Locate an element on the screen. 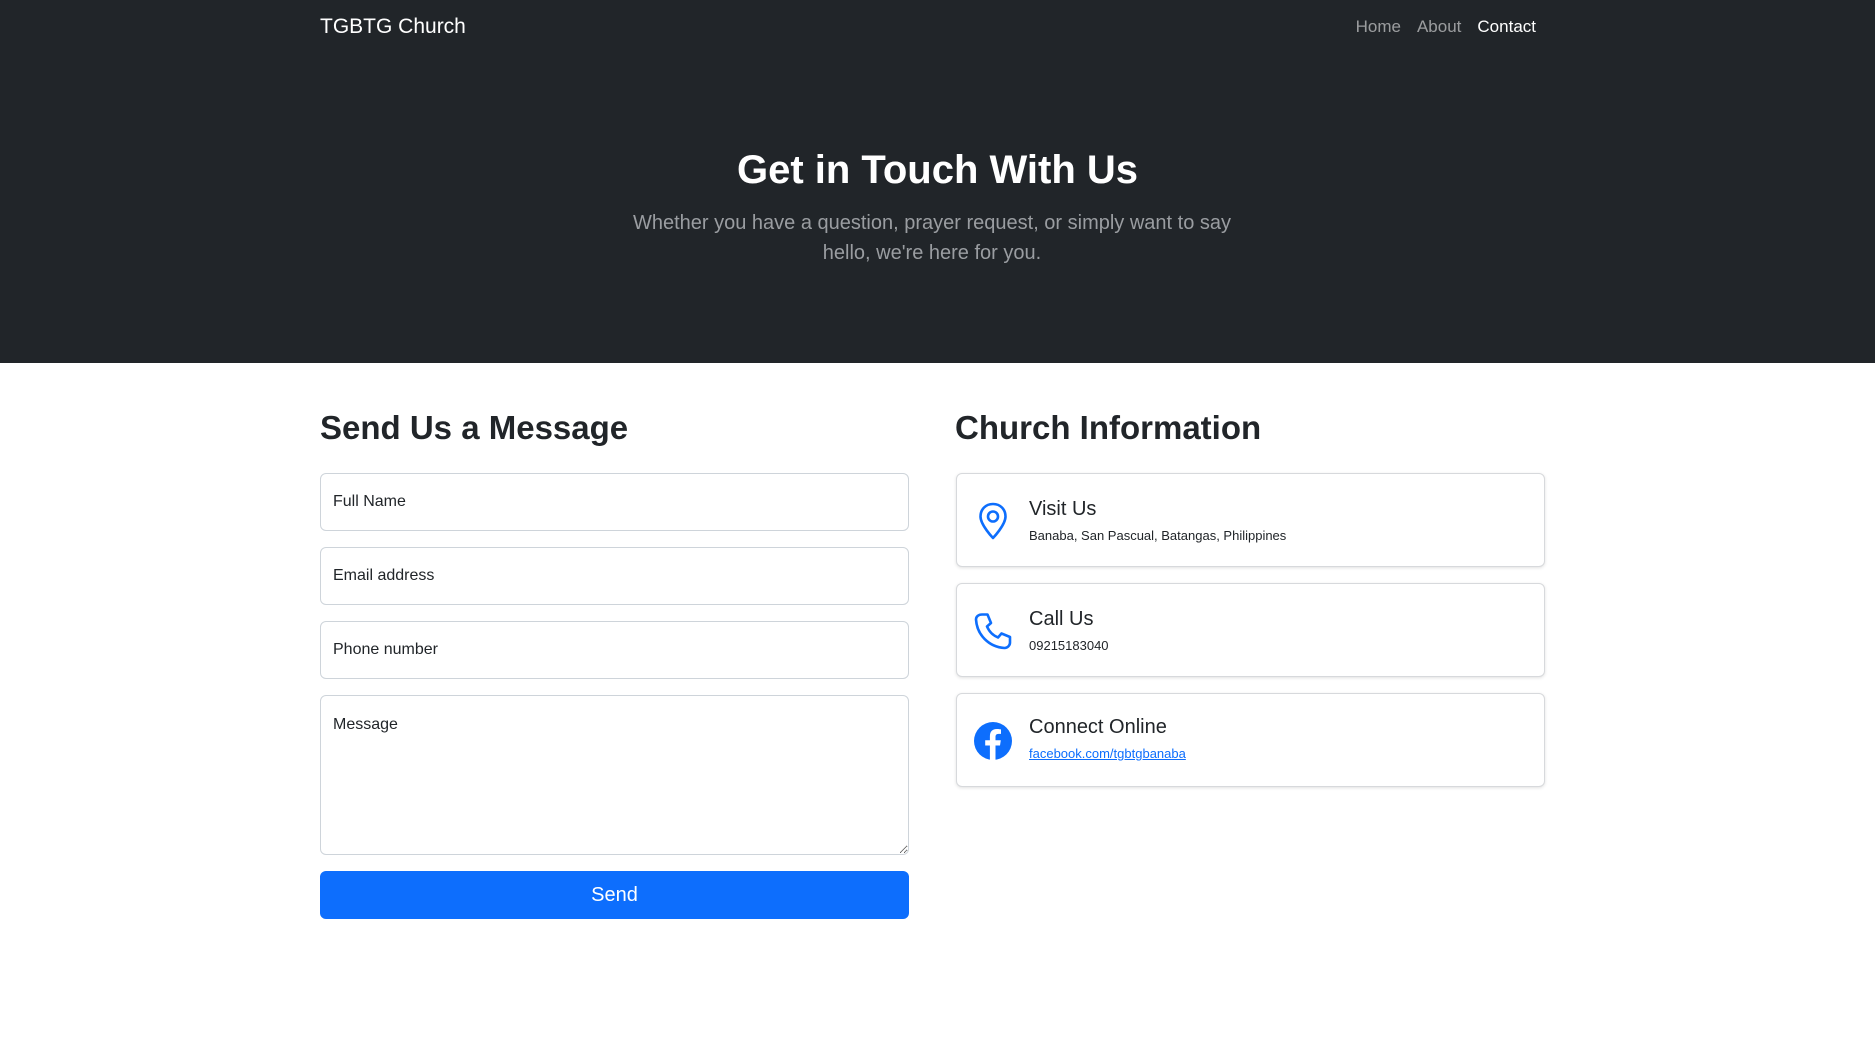  map-pin-icon is located at coordinates (993, 521).